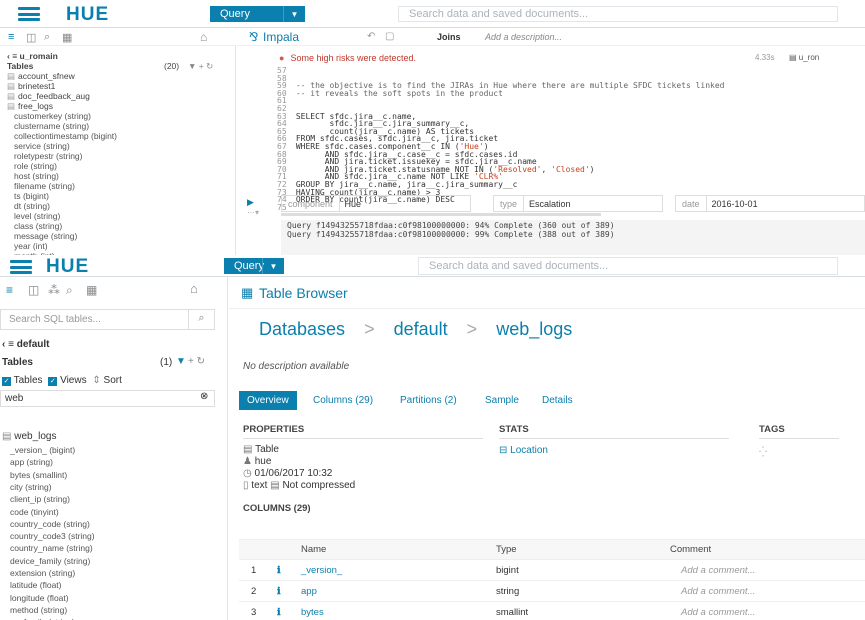 This screenshot has width=865, height=620. What do you see at coordinates (250, 202) in the screenshot?
I see `play-icon: ▶` at bounding box center [250, 202].